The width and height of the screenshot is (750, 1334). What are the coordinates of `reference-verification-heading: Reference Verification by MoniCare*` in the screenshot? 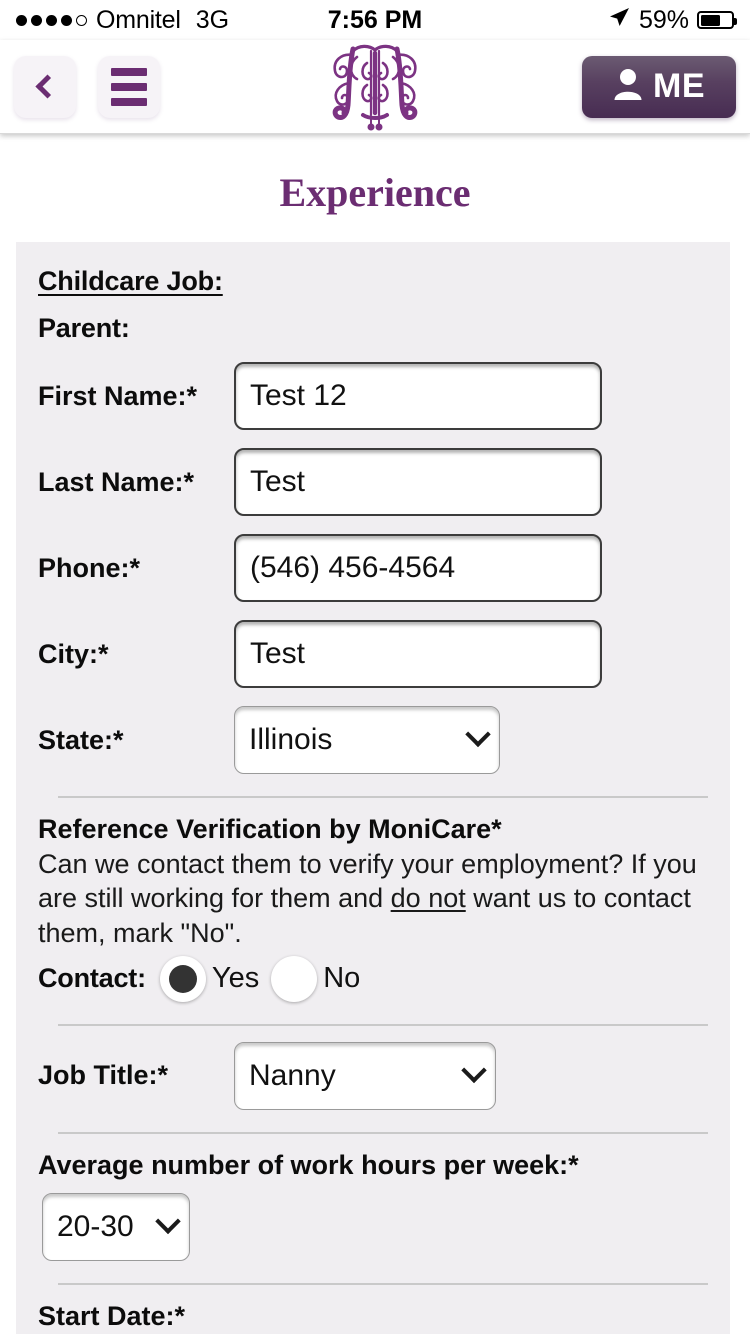 It's located at (270, 829).